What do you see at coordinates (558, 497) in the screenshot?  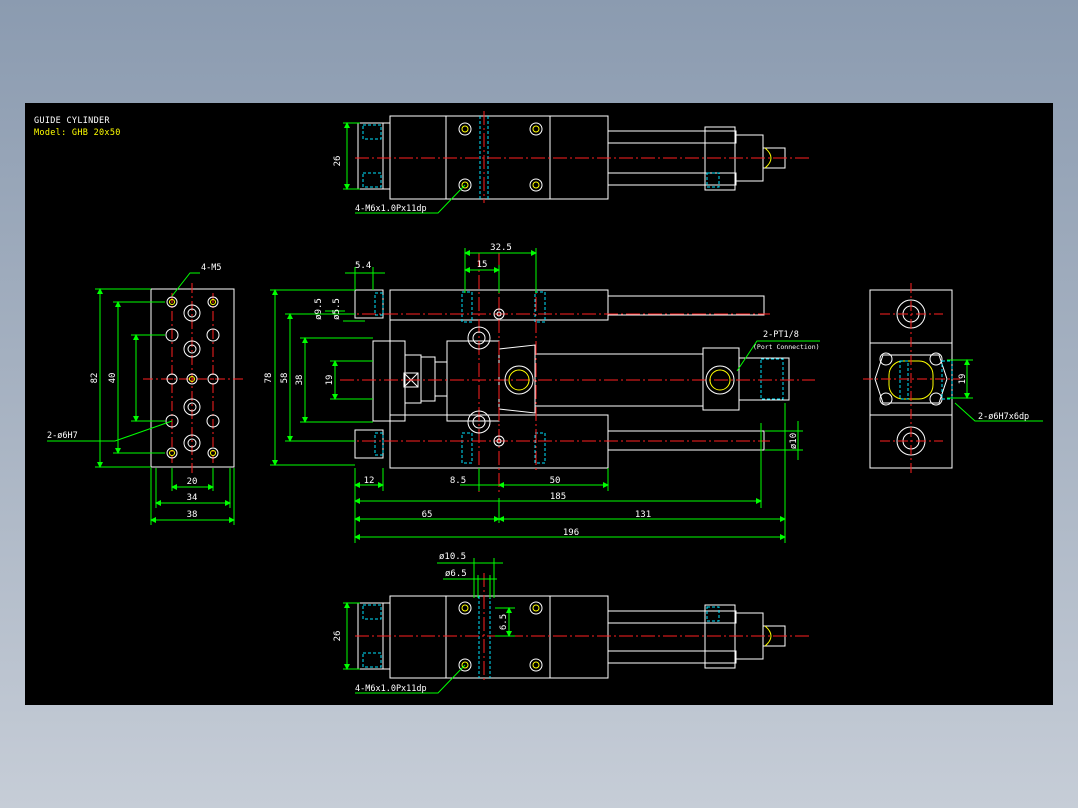 I see `front-dim-185: 185` at bounding box center [558, 497].